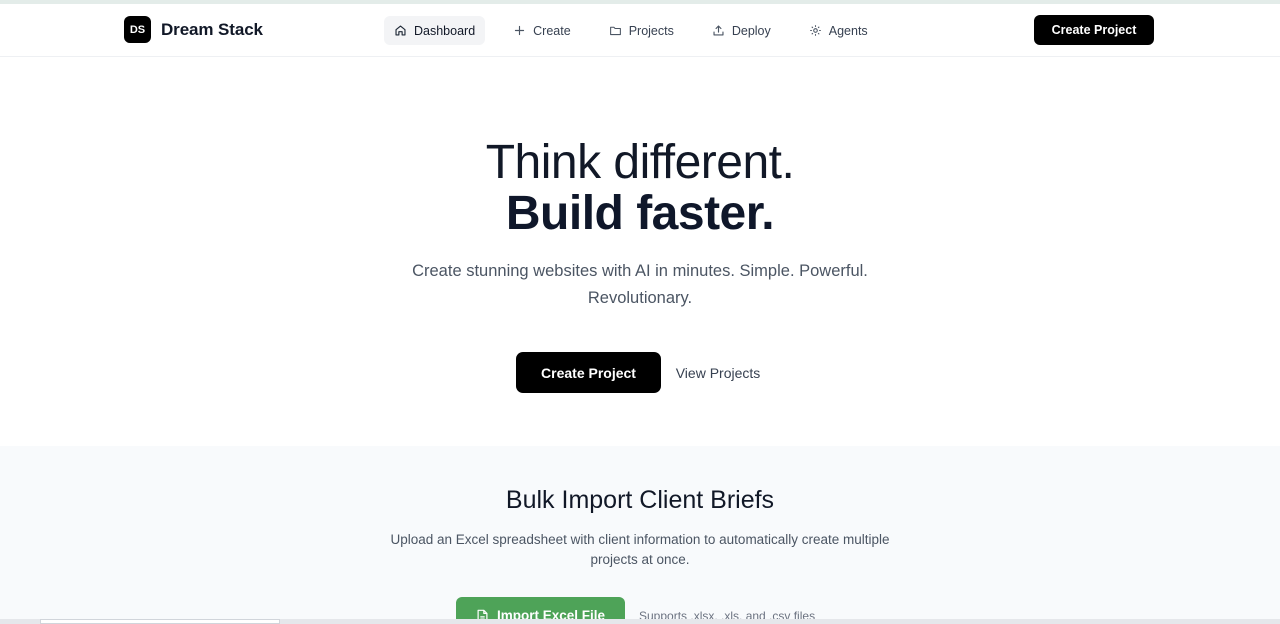 Image resolution: width=1280 pixels, height=624 pixels. What do you see at coordinates (815, 30) in the screenshot?
I see `gear-icon` at bounding box center [815, 30].